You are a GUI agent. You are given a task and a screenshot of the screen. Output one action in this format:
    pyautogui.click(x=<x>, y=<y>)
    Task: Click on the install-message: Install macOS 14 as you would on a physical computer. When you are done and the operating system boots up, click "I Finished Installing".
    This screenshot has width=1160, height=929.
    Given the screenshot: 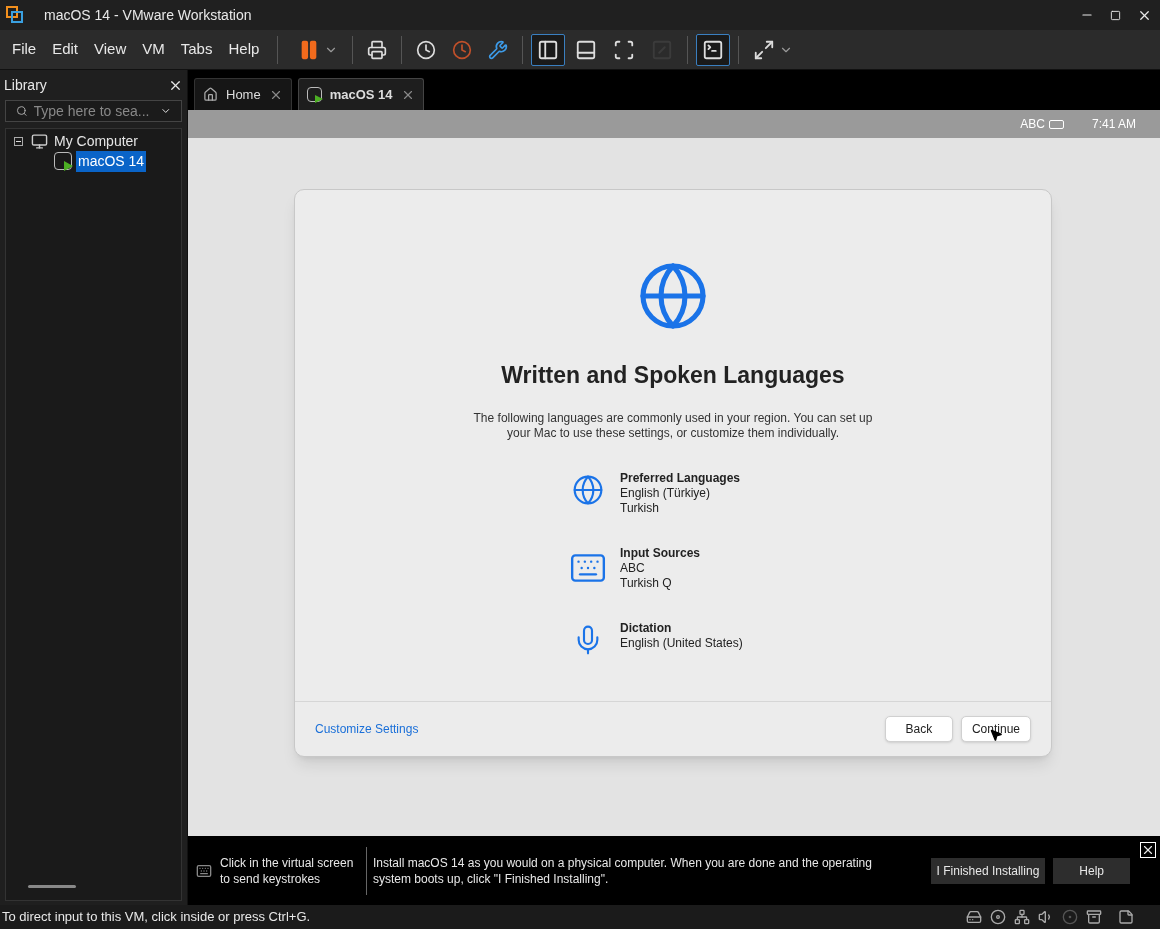 What is the action you would take?
    pyautogui.click(x=623, y=870)
    